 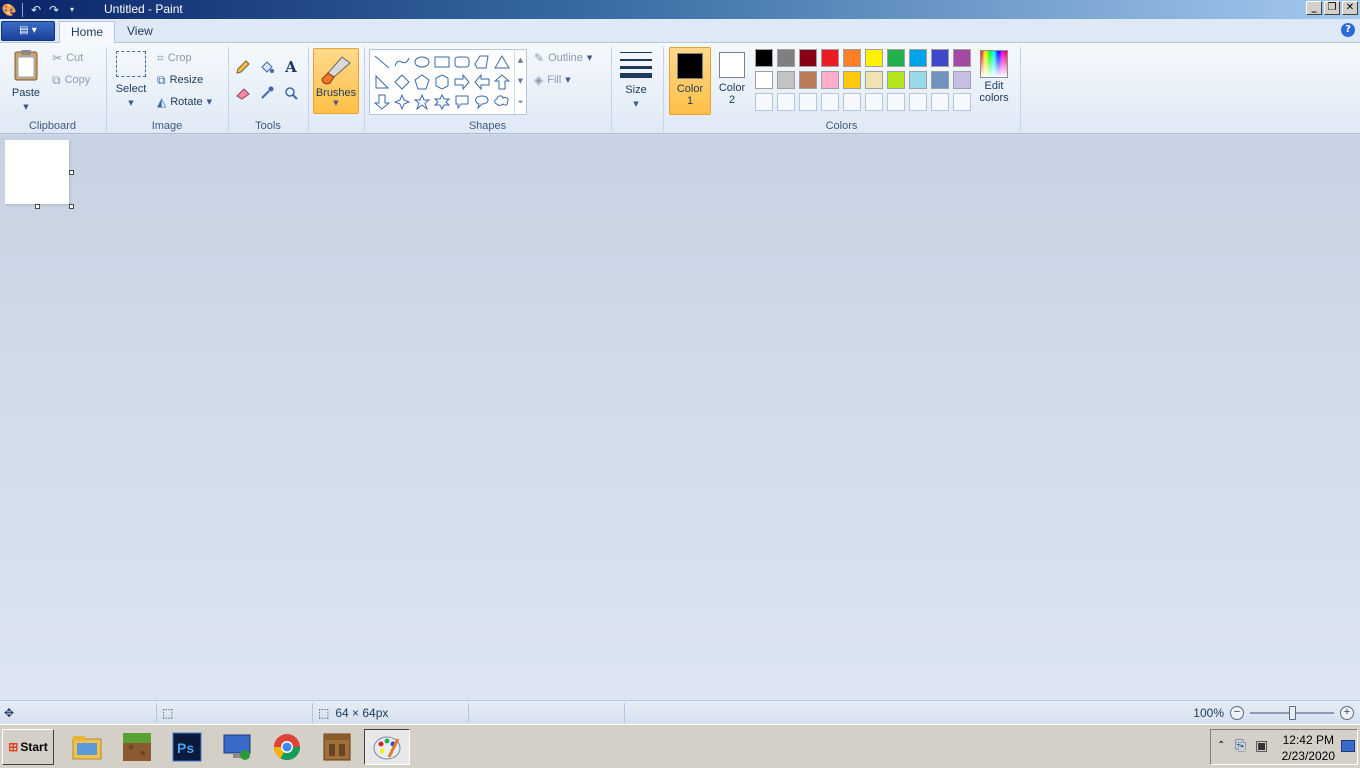 What do you see at coordinates (482, 82) in the screenshot?
I see `left-arrow-shape-icon` at bounding box center [482, 82].